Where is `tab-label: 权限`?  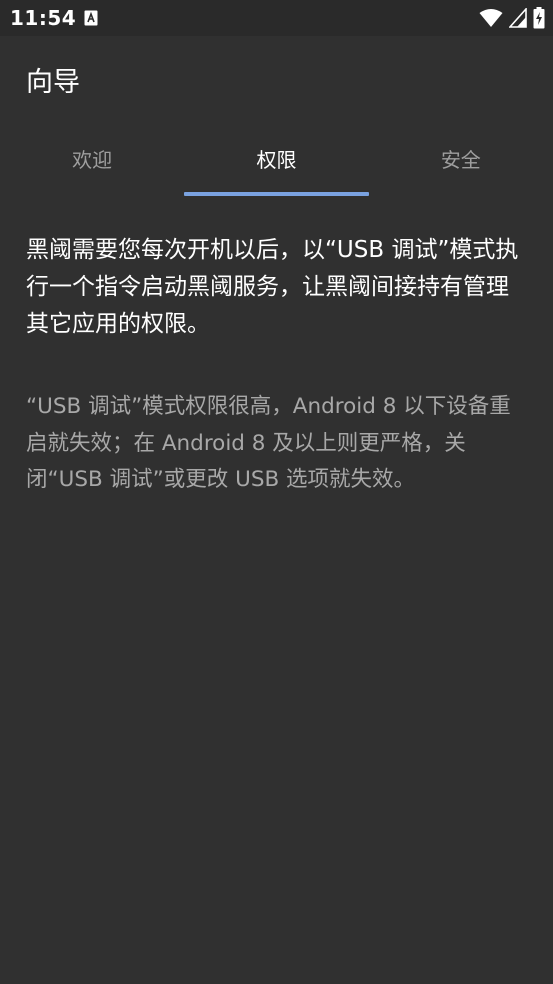
tab-label: 权限 is located at coordinates (276, 160).